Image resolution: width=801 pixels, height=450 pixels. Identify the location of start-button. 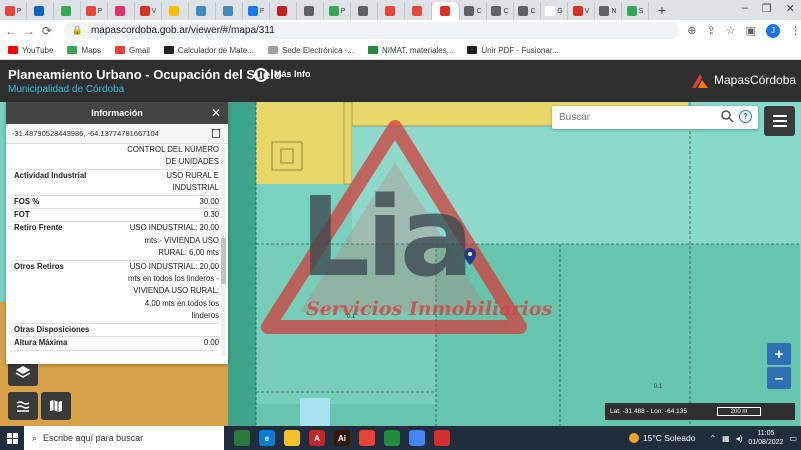
(12, 438).